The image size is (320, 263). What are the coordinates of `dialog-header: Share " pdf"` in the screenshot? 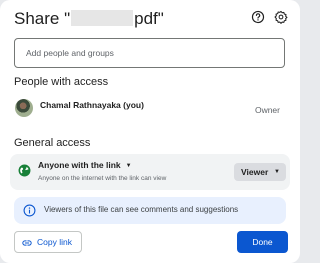 It's located at (152, 19).